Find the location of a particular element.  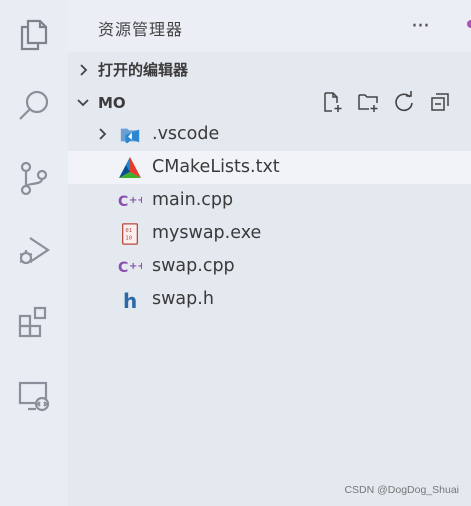

new-folder-icon is located at coordinates (368, 103).